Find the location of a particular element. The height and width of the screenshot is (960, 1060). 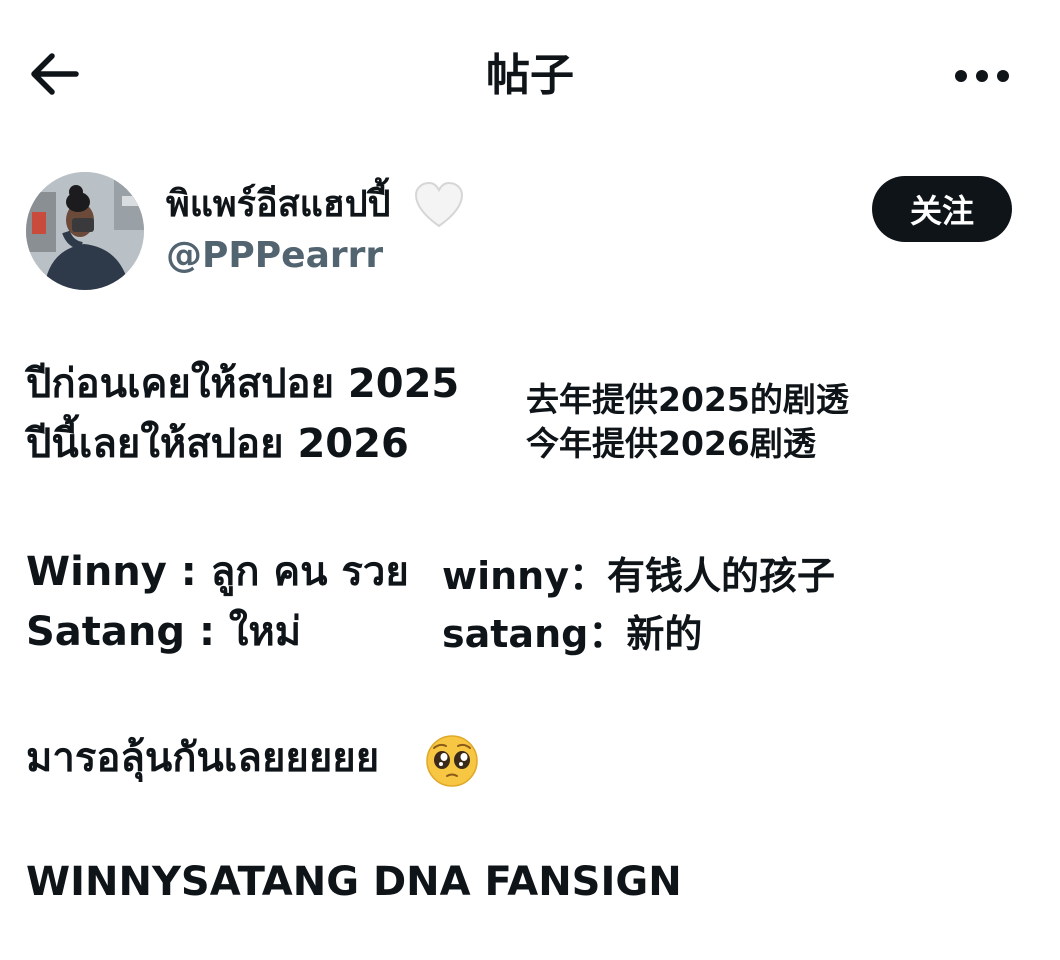

author-display-name: พิแพร์อีสแฮปปี้ is located at coordinates (278, 205).